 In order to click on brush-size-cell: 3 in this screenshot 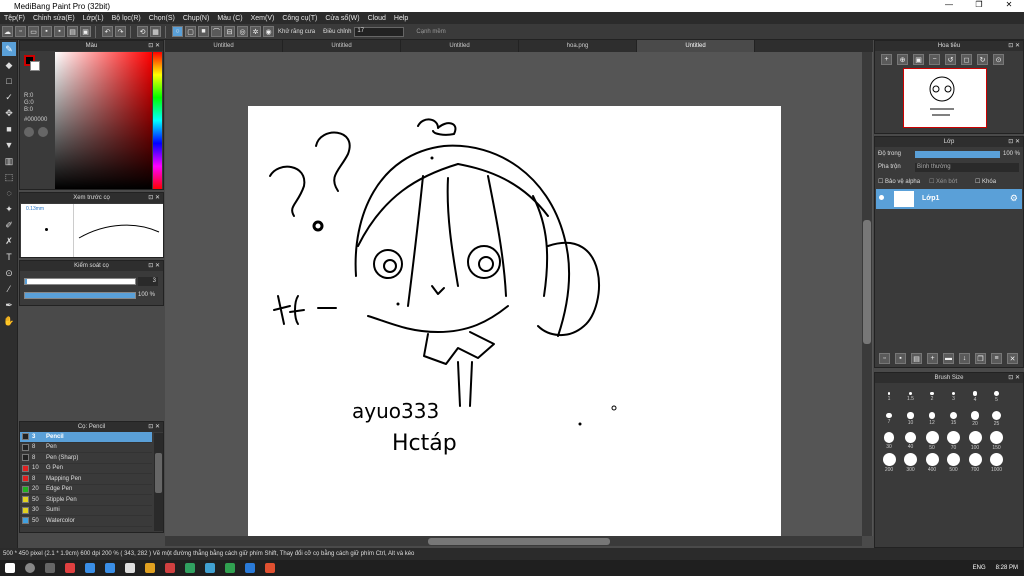, I will do `click(954, 397)`.